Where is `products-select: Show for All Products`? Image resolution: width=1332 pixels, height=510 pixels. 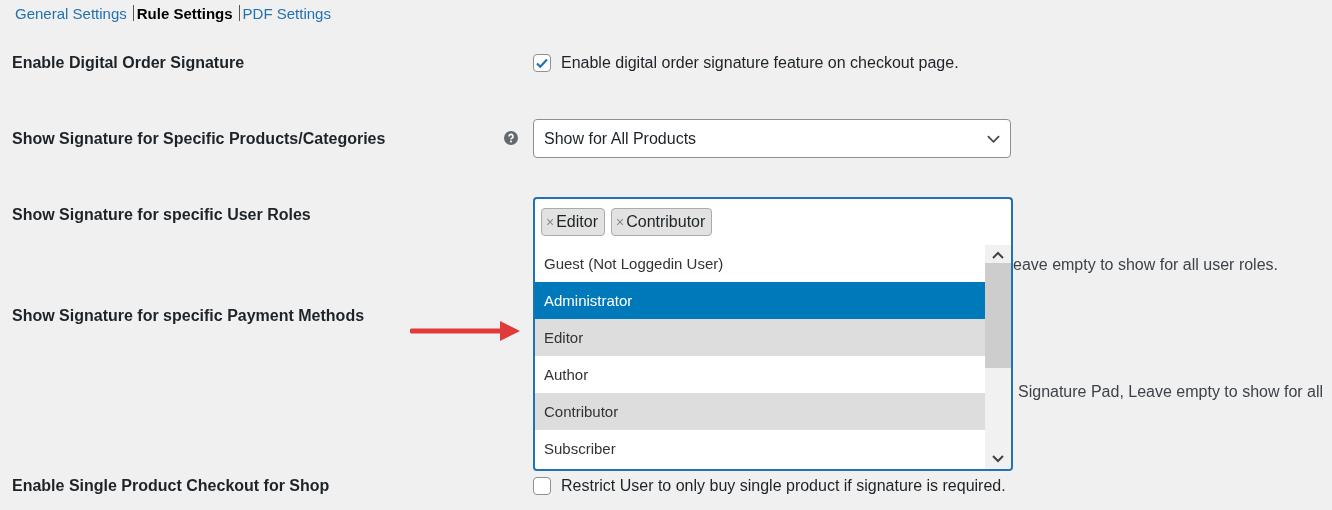
products-select: Show for All Products is located at coordinates (772, 138).